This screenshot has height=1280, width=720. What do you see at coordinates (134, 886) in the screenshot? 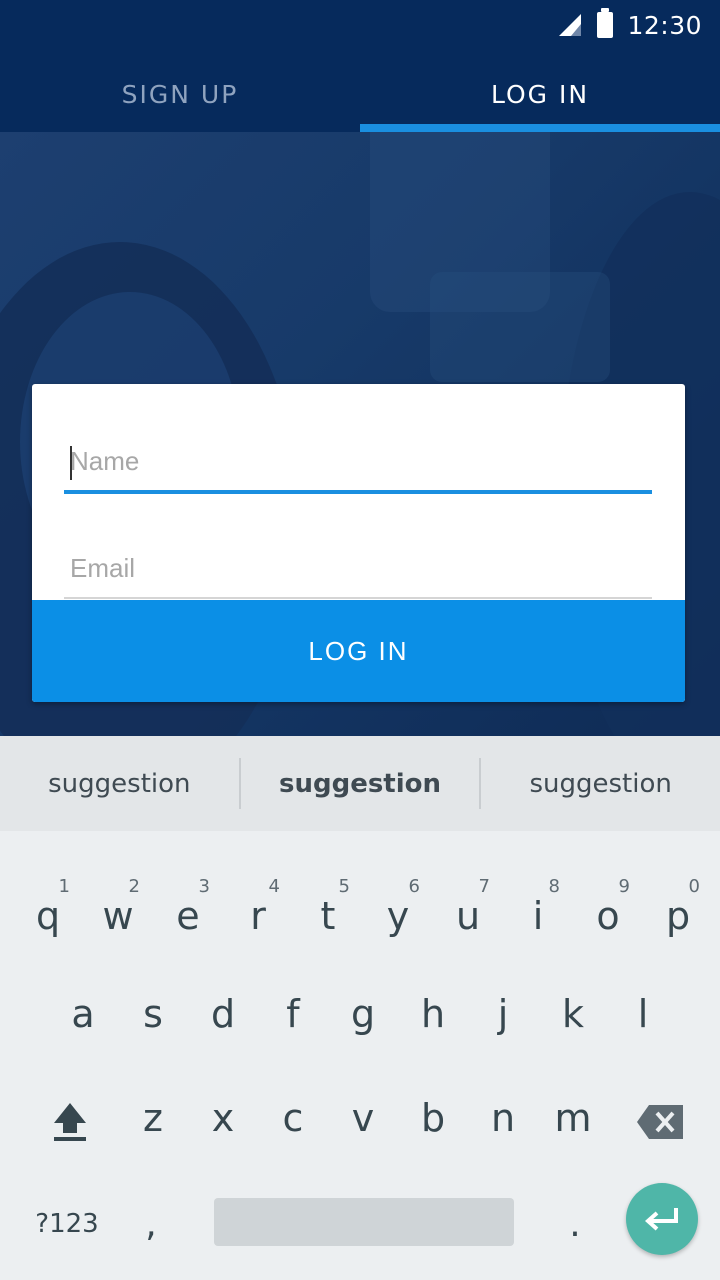
I see `key-number: 2` at bounding box center [134, 886].